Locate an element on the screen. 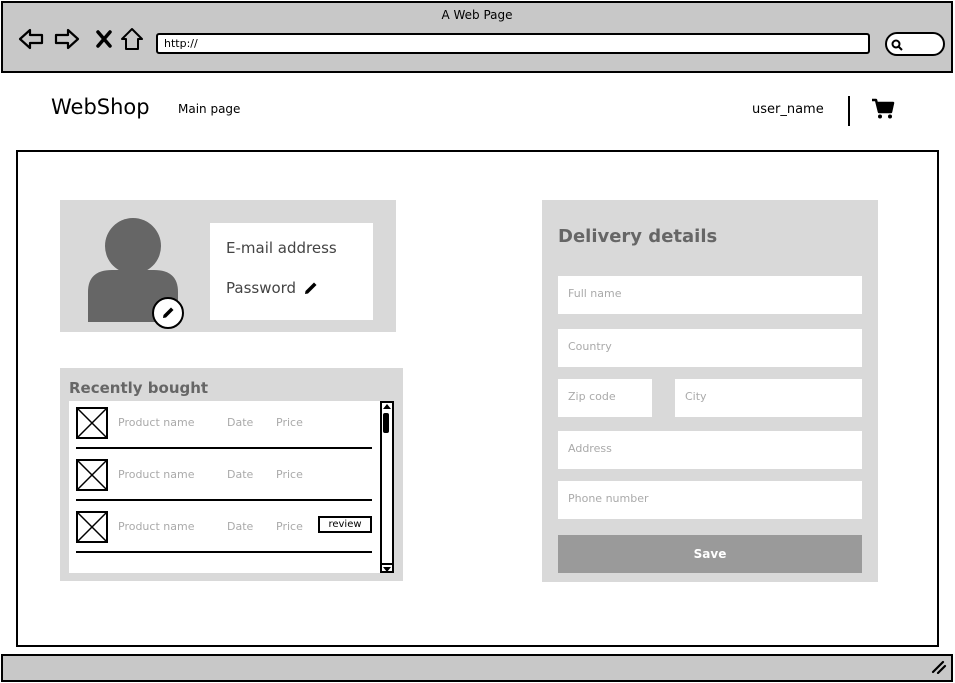 This screenshot has height=683, width=955. zip-code-field: Zip code is located at coordinates (605, 398).